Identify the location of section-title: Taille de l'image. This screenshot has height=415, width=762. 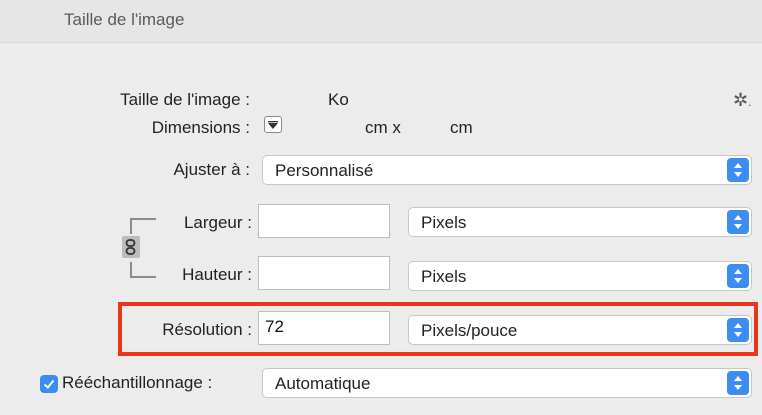
(124, 19).